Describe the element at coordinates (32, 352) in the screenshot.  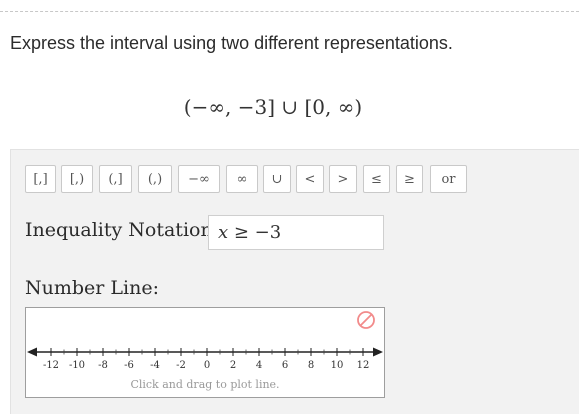
I see `left-arrow-icon` at that location.